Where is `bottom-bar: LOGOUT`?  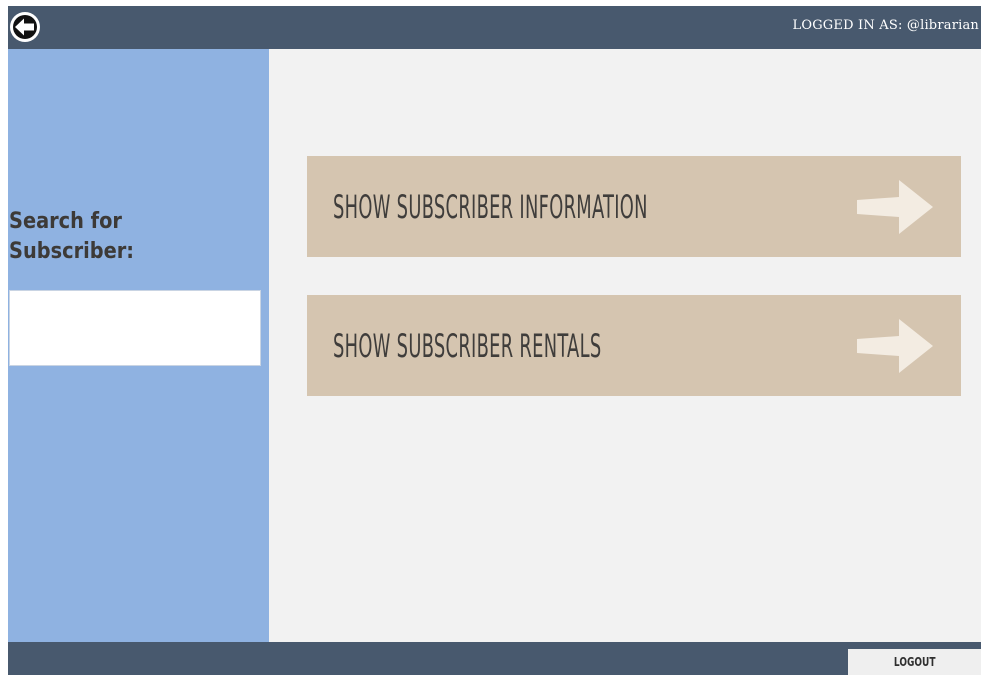 bottom-bar: LOGOUT is located at coordinates (494, 658).